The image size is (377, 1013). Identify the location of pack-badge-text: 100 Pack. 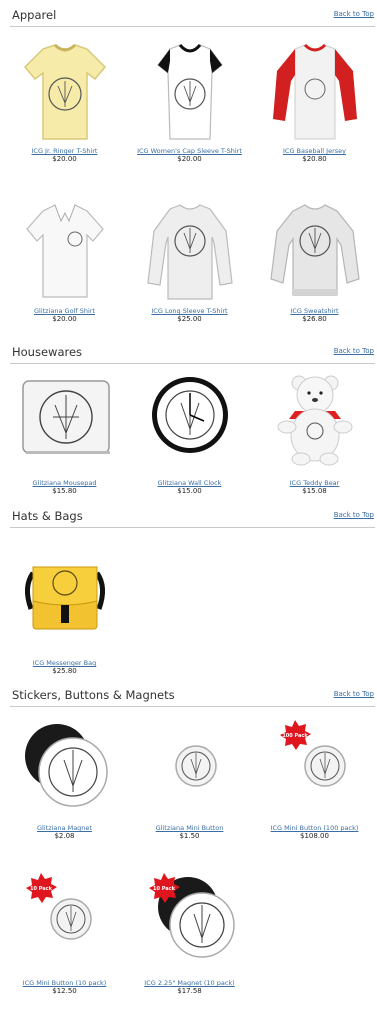
(295, 736).